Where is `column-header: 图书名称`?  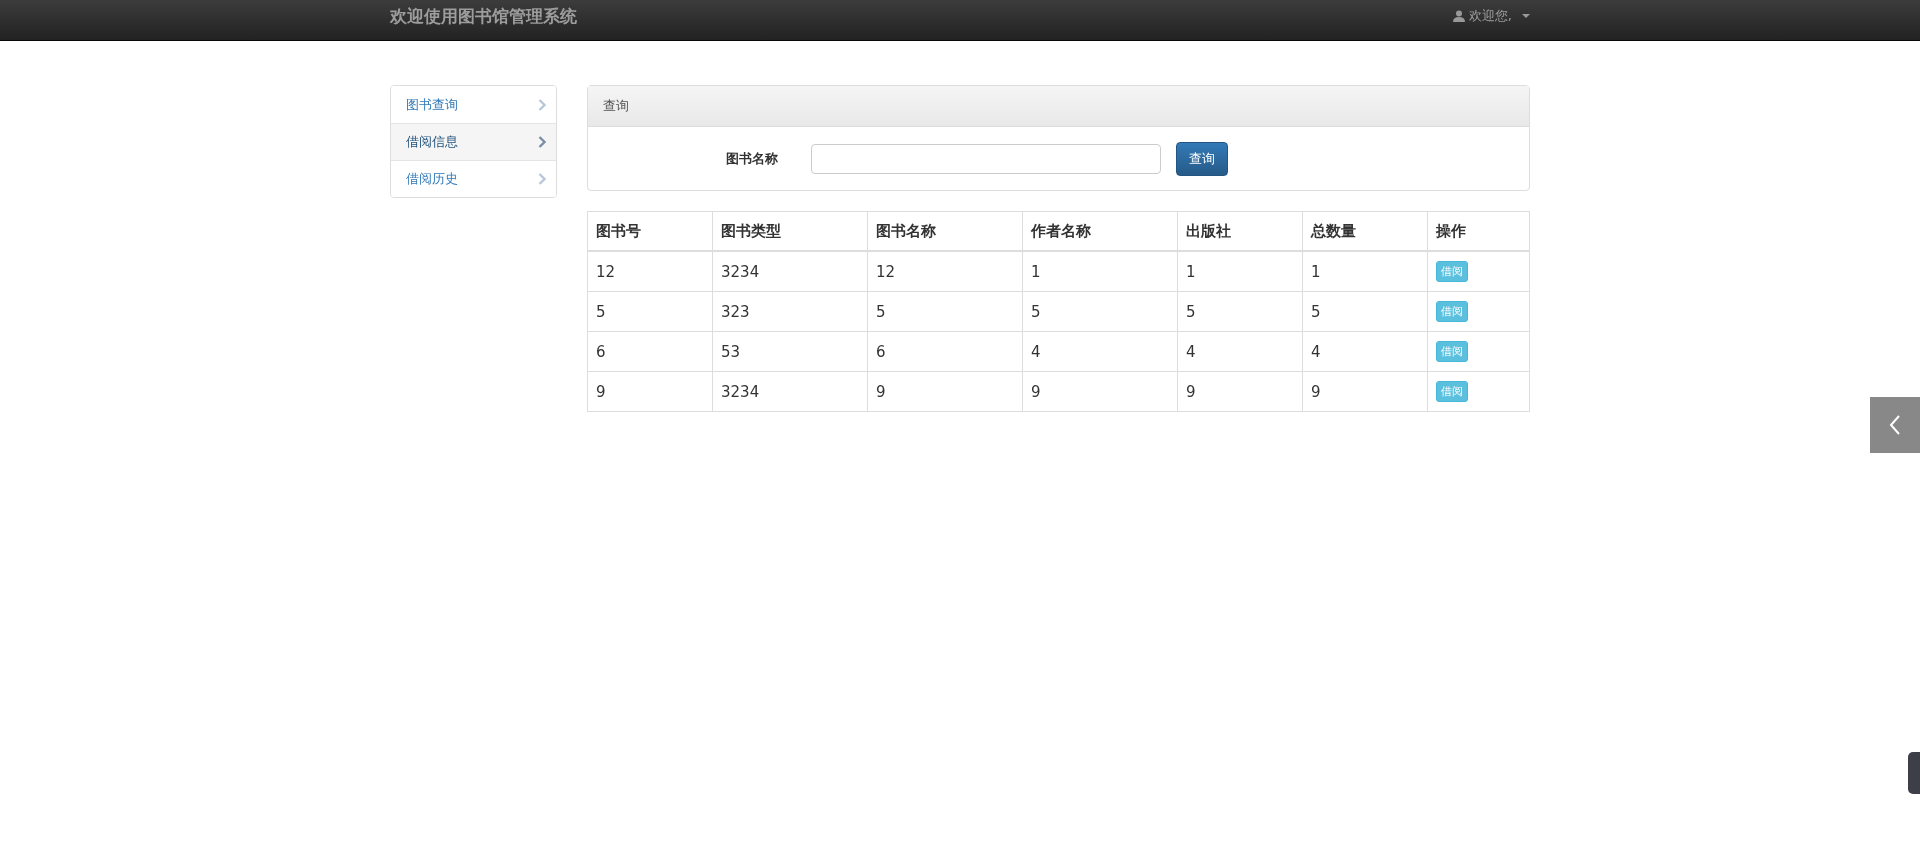
column-header: 图书名称 is located at coordinates (945, 231).